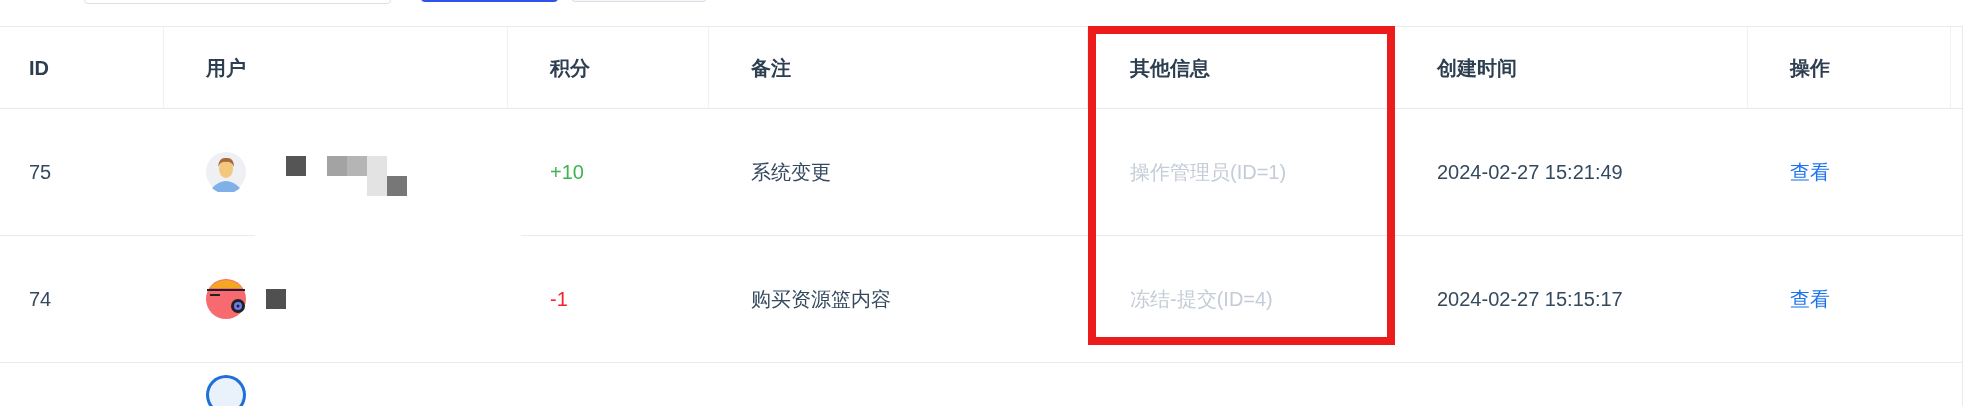 The width and height of the screenshot is (1978, 406). What do you see at coordinates (821, 299) in the screenshot?
I see `note-text: 购买资源篮内容` at bounding box center [821, 299].